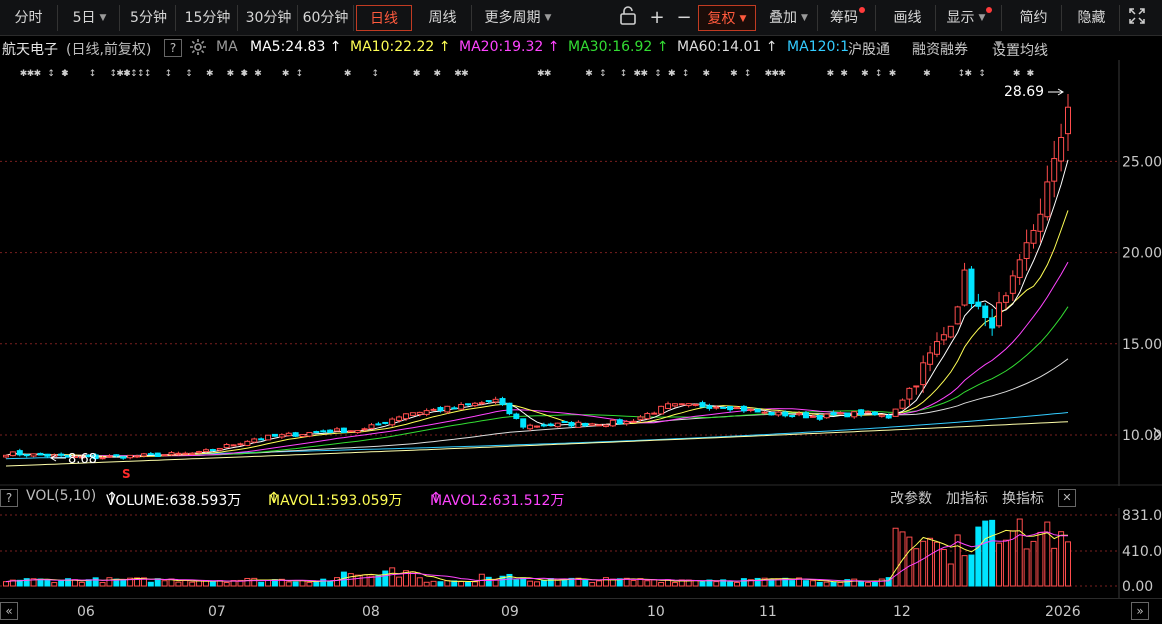  What do you see at coordinates (869, 49) in the screenshot?
I see `hgt-link: 沪股通` at bounding box center [869, 49].